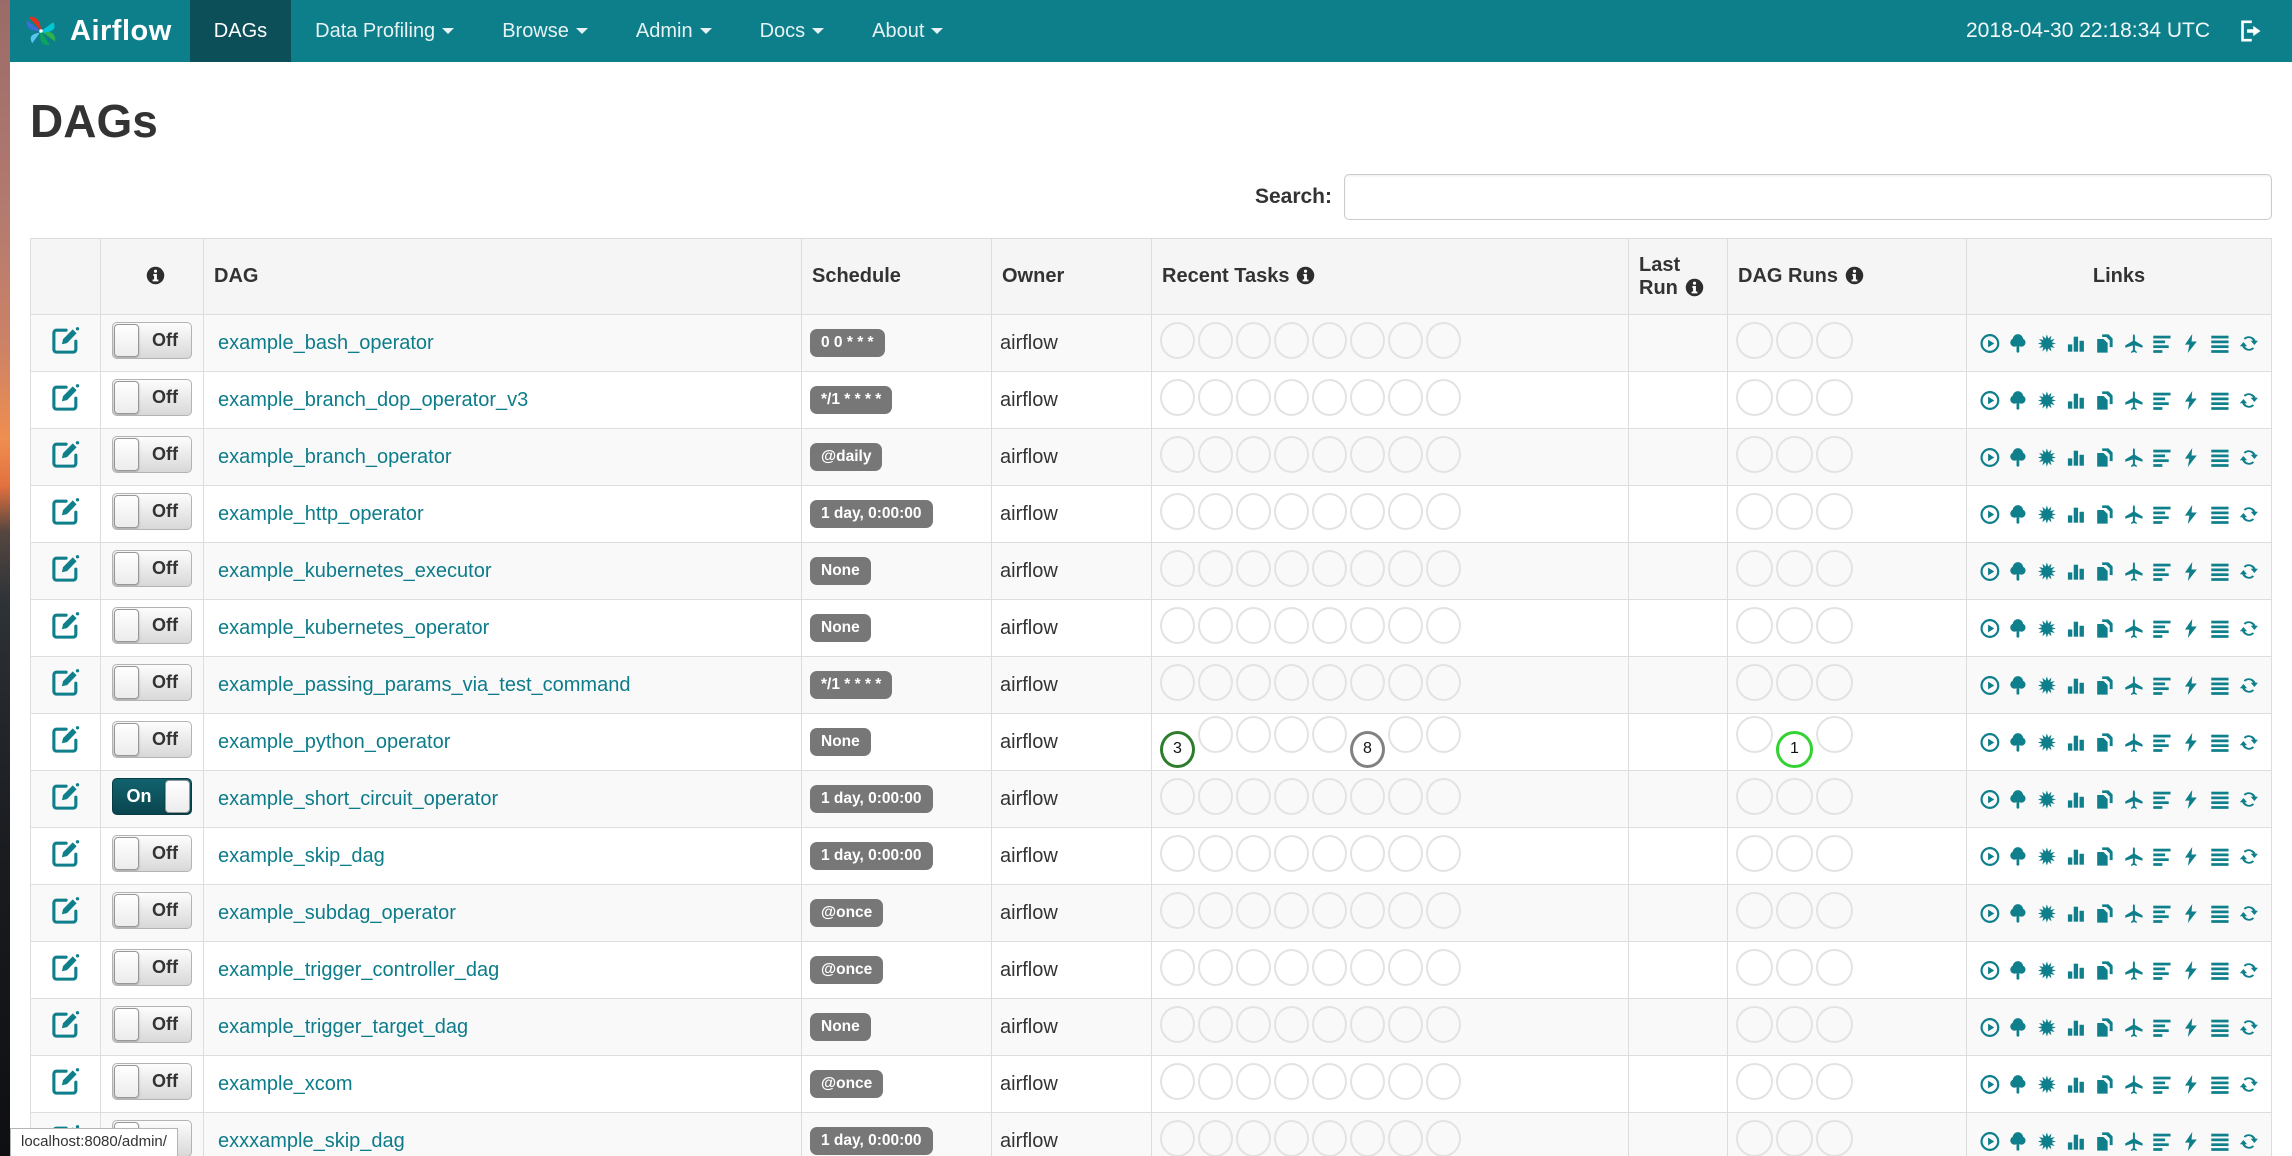  What do you see at coordinates (1177, 749) in the screenshot?
I see `task-state-circle: 3` at bounding box center [1177, 749].